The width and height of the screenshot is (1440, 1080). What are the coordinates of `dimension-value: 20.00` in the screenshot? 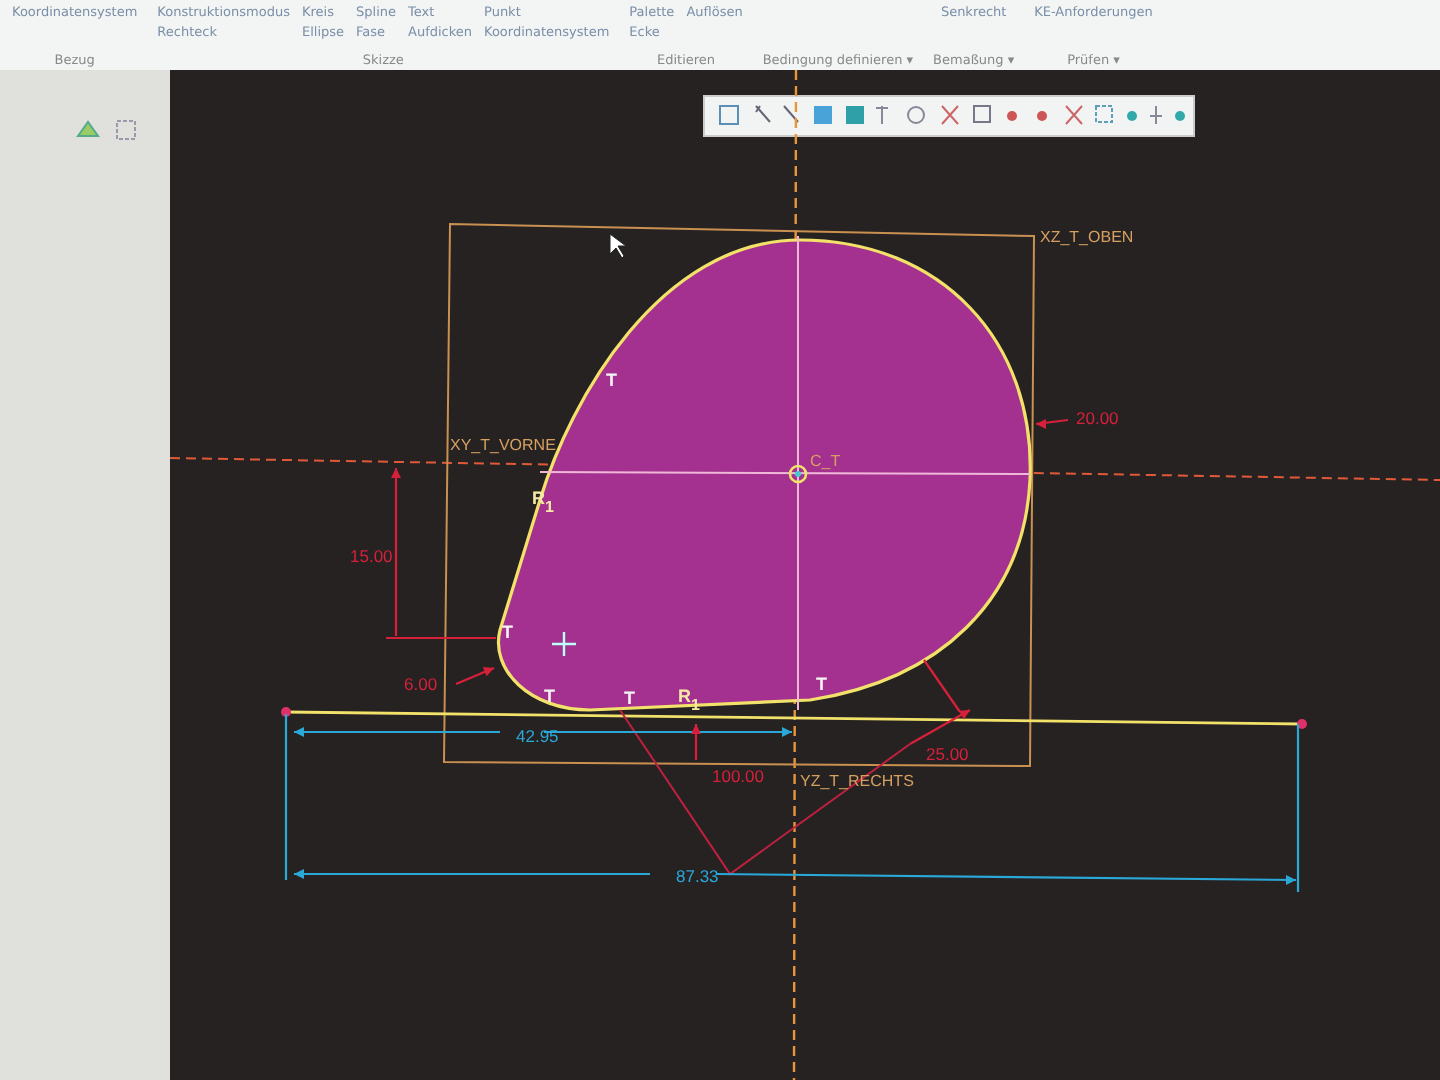 It's located at (1097, 418).